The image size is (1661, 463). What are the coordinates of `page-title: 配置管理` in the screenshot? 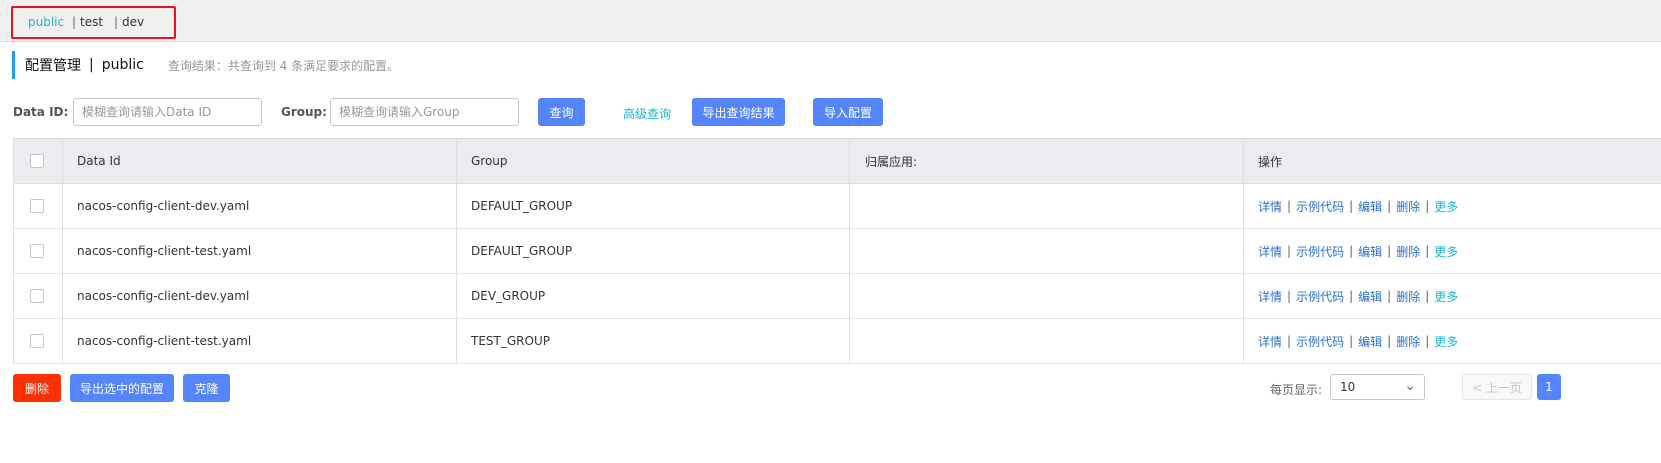 It's located at (53, 66).